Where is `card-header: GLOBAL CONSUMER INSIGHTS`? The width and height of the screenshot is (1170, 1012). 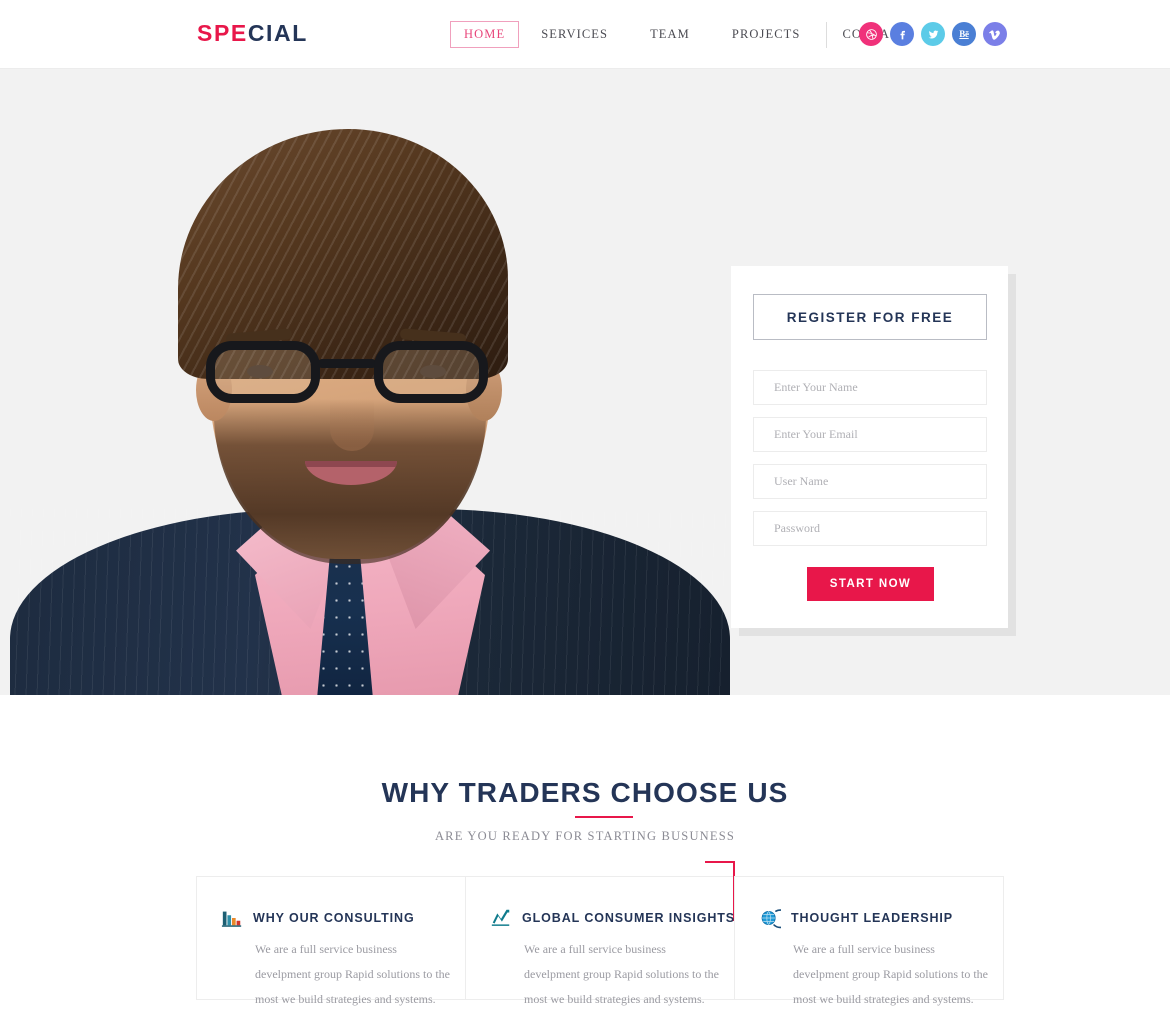
card-header: GLOBAL CONSUMER INSIGHTS is located at coordinates (612, 918).